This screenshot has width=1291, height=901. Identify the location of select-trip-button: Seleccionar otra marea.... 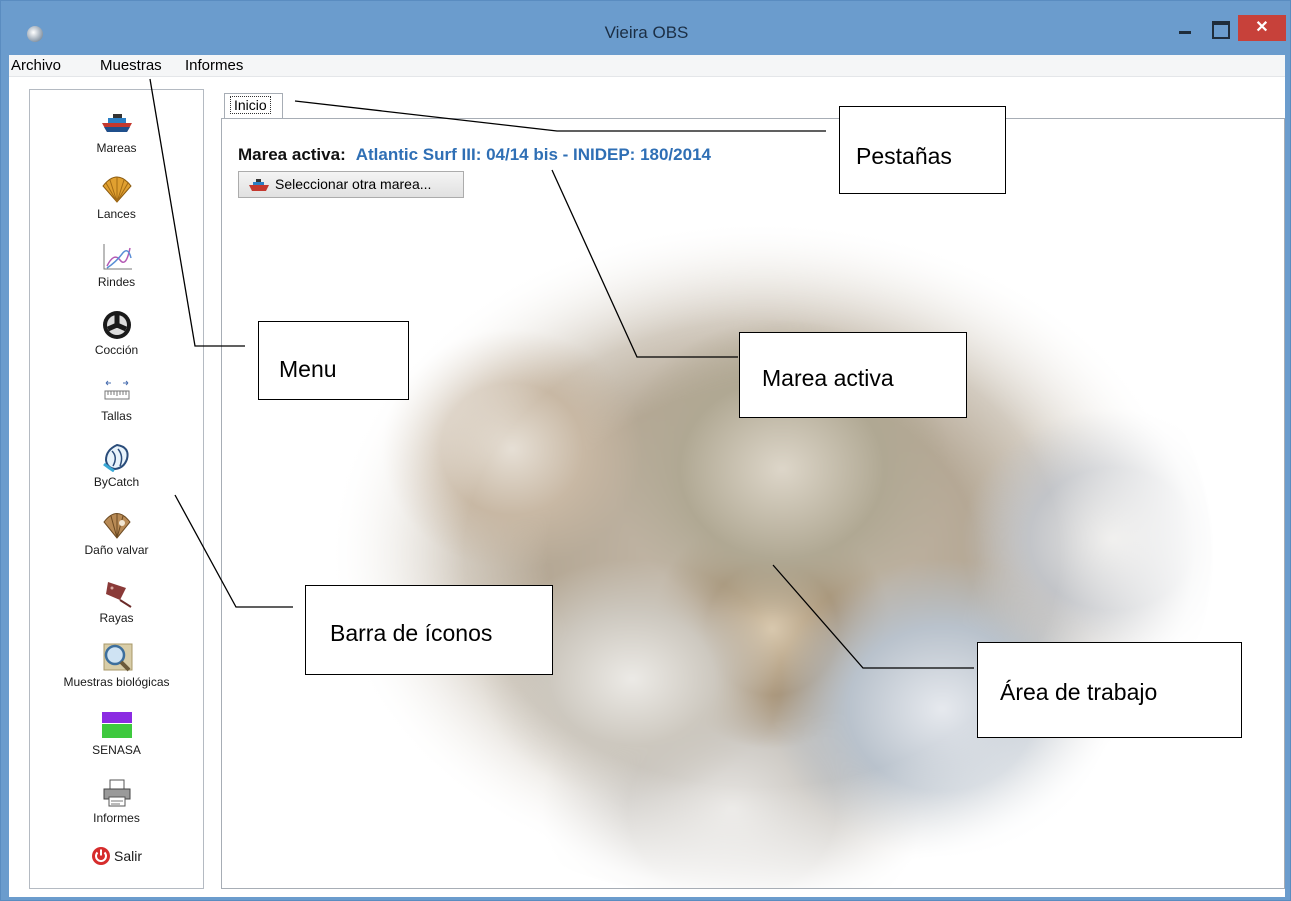
(351, 184).